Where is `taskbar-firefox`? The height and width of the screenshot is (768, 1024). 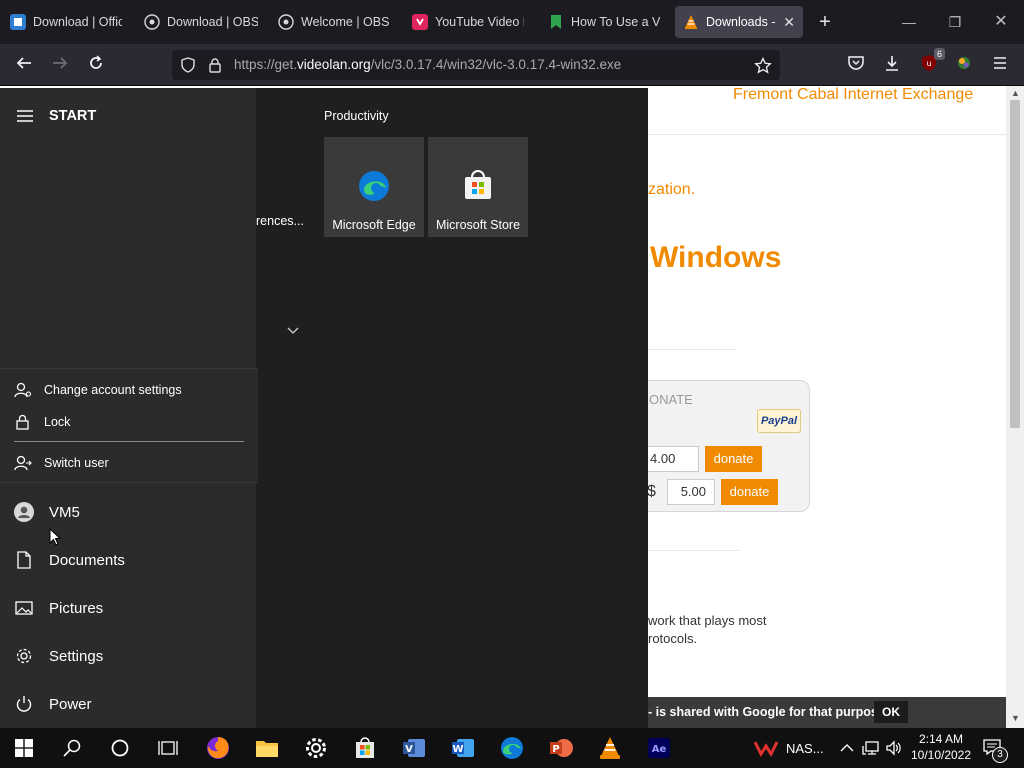 taskbar-firefox is located at coordinates (218, 748).